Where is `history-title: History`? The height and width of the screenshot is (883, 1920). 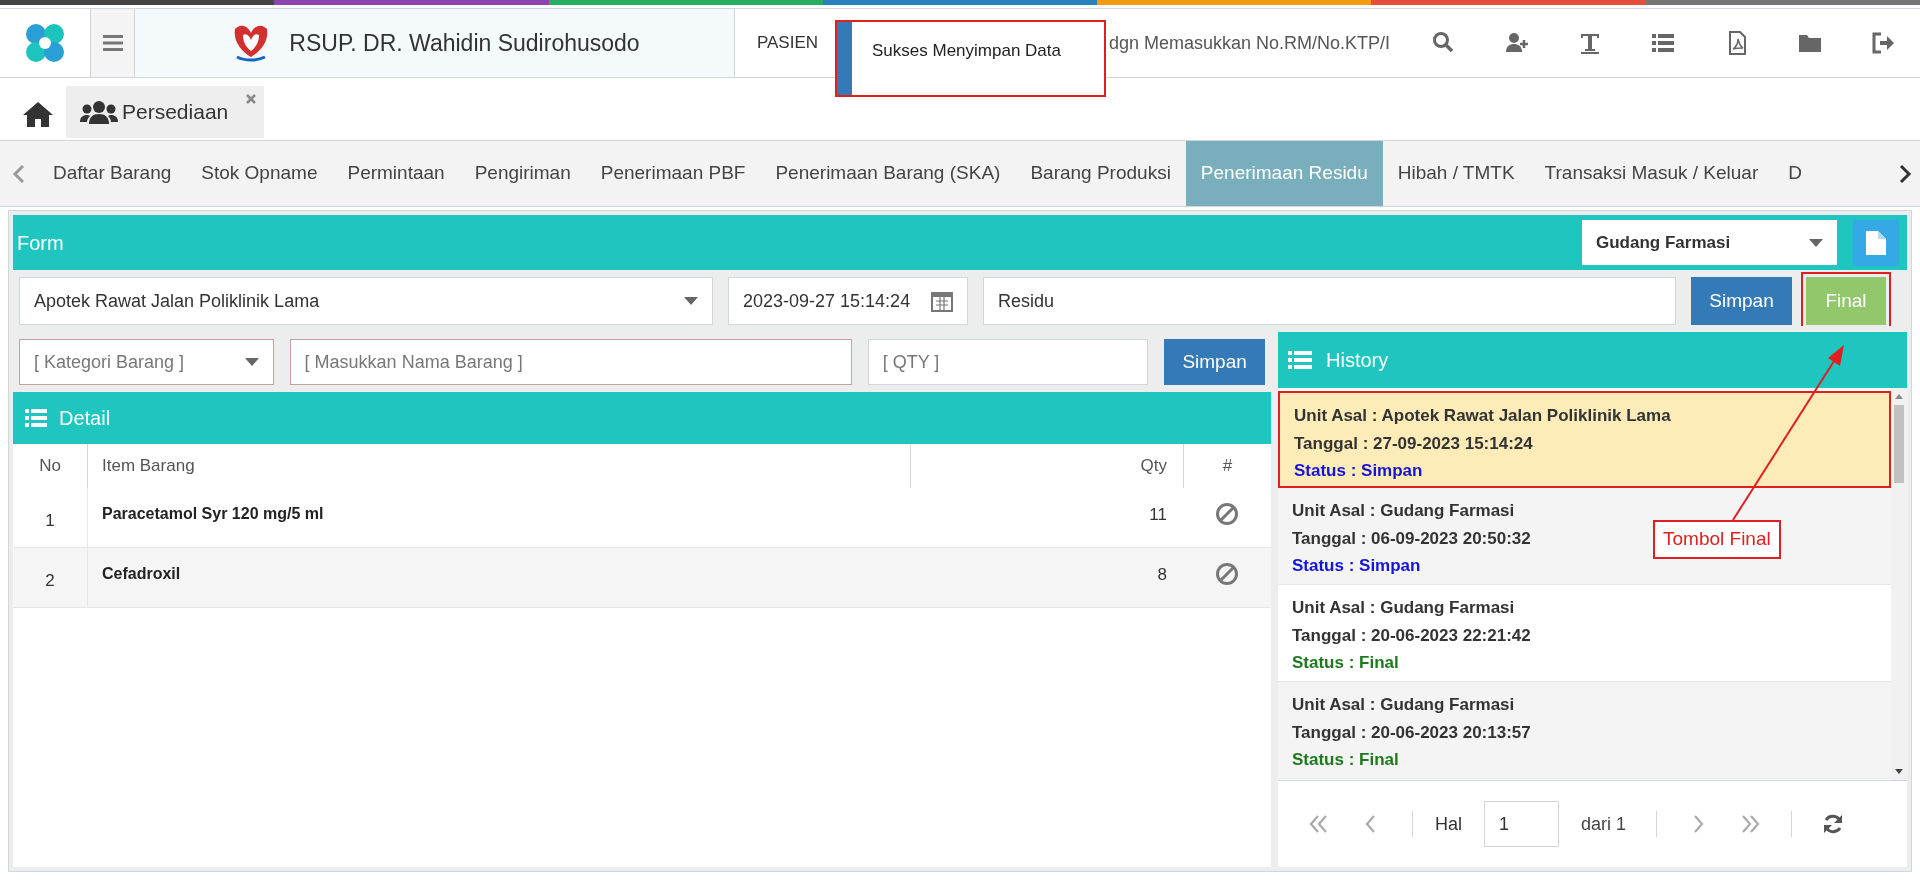
history-title: History is located at coordinates (1357, 360).